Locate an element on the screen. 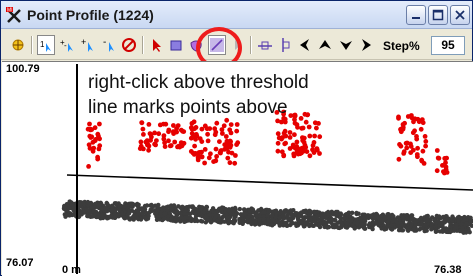 This screenshot has width=473, height=276. add-point-button: + is located at coordinates (88, 45).